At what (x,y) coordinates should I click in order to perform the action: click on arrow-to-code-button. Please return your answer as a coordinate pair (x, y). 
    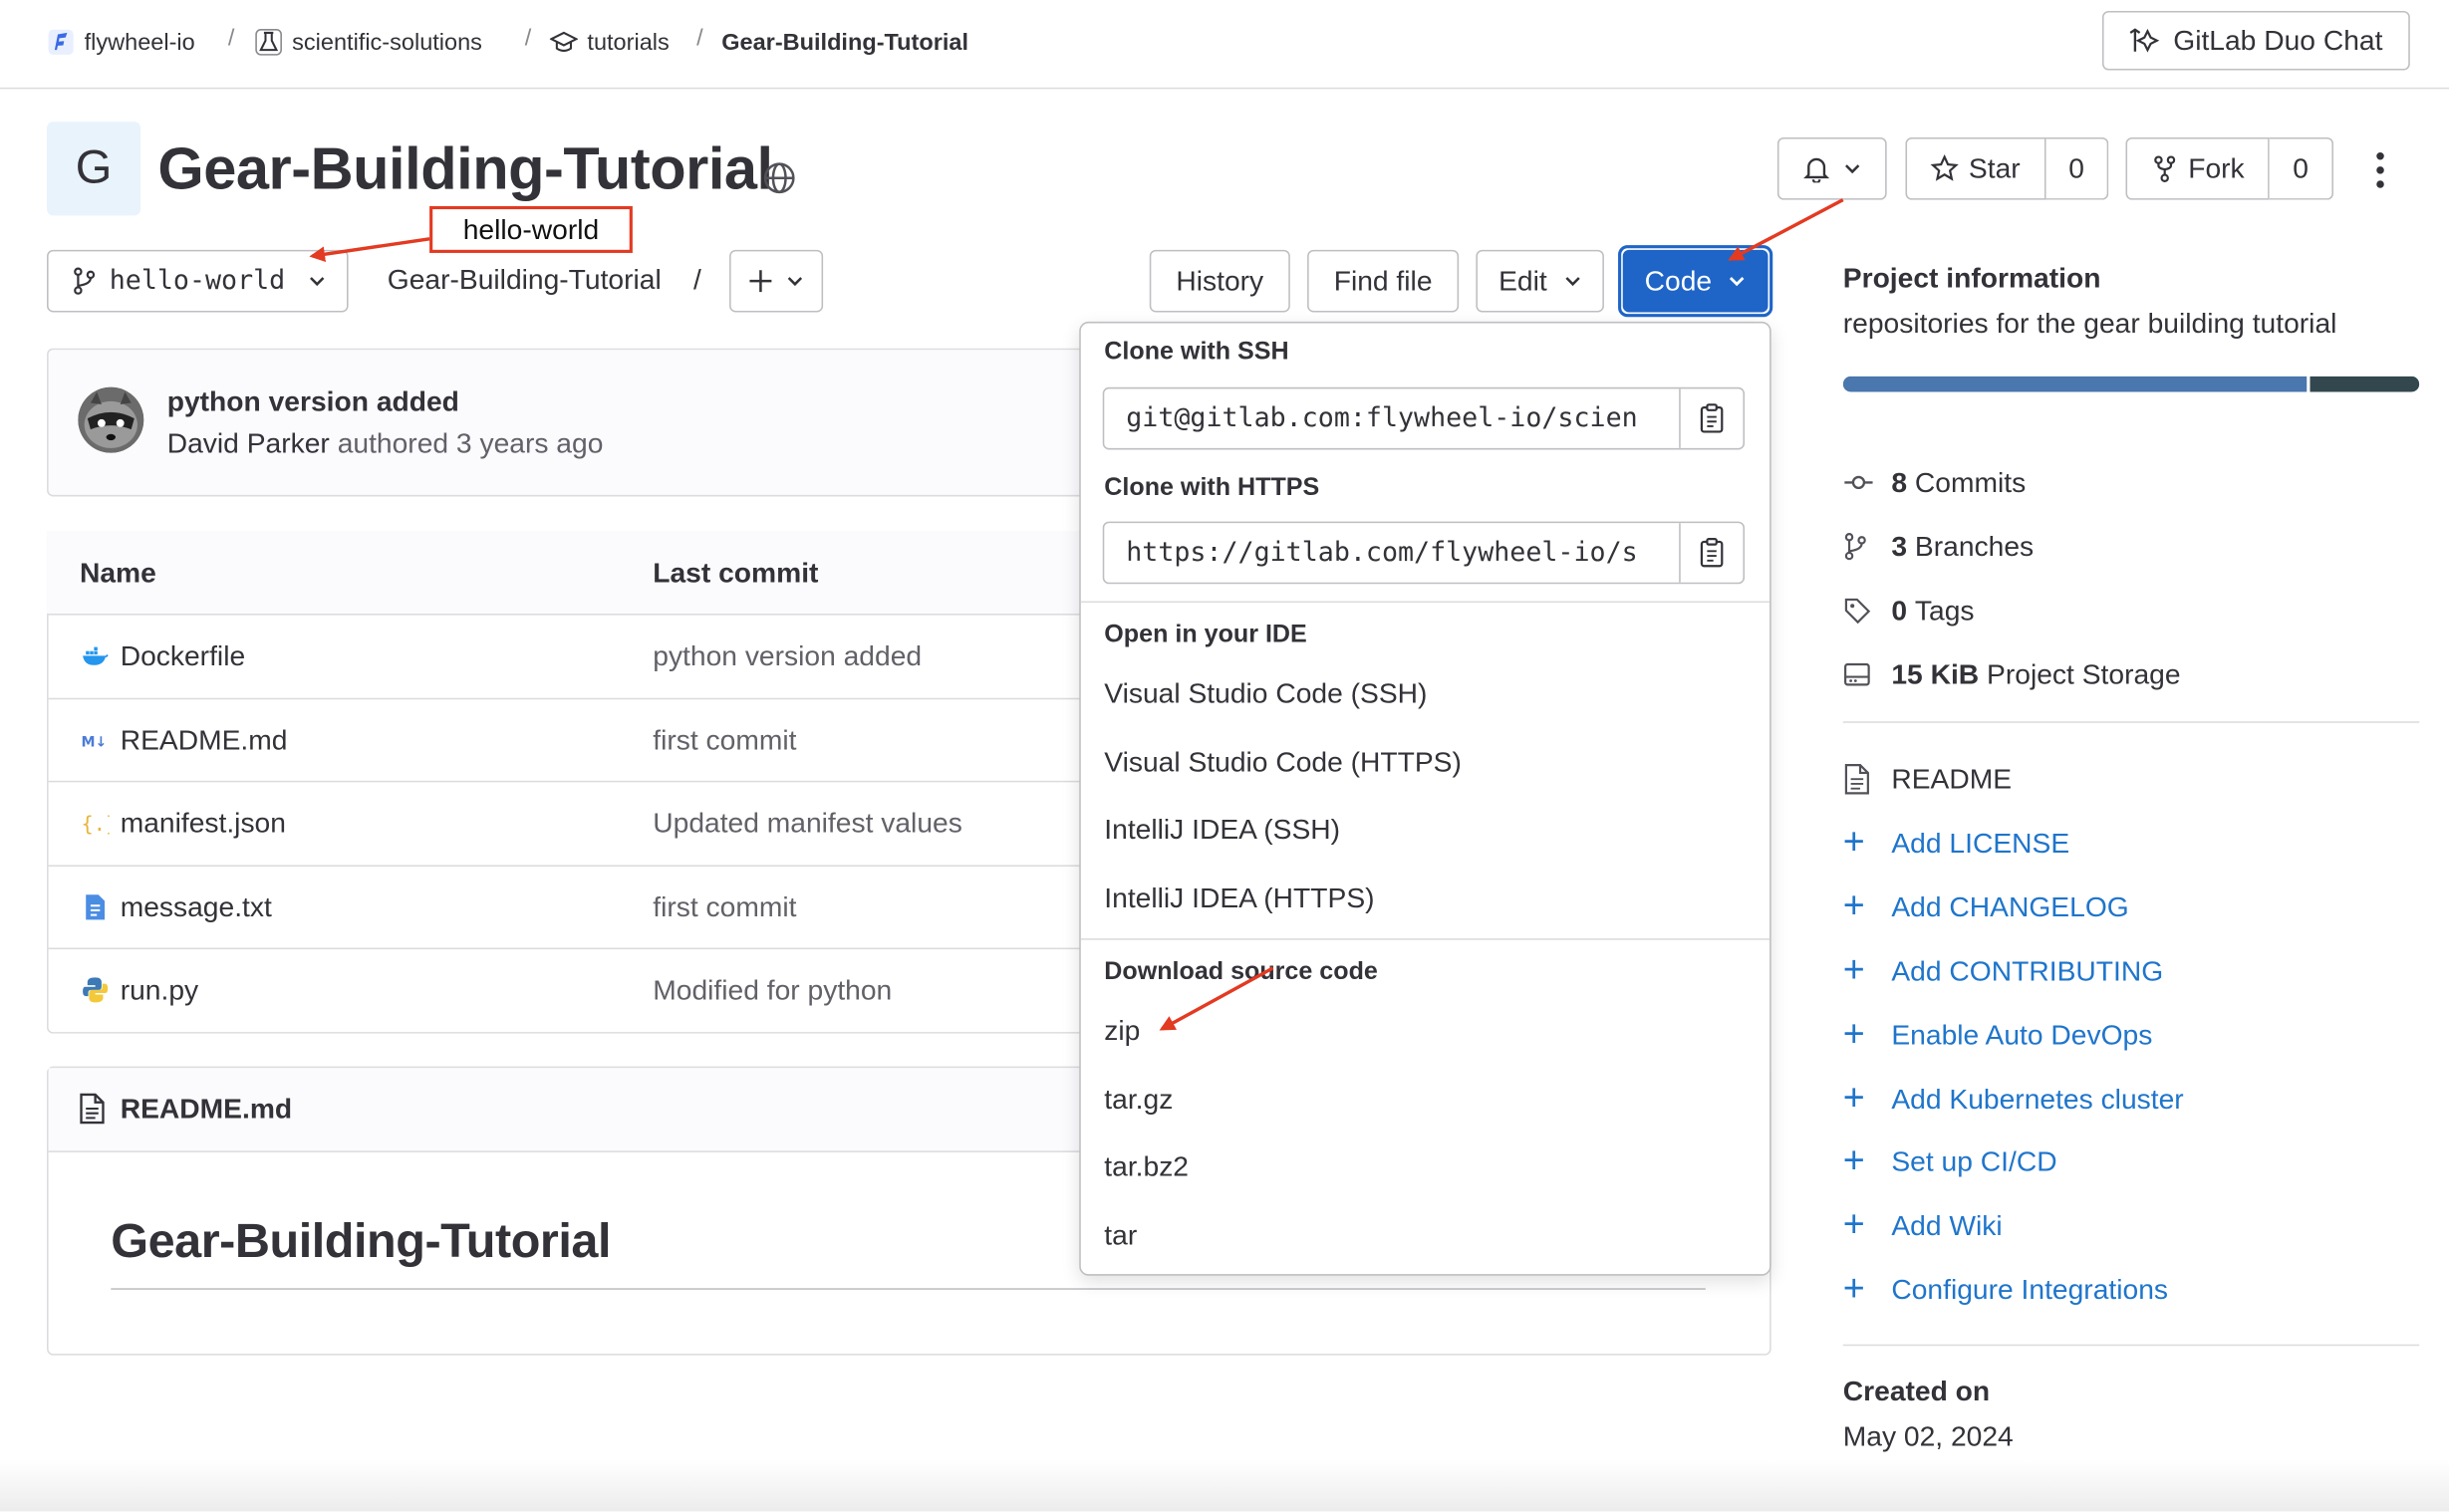
    Looking at the image, I should click on (1786, 229).